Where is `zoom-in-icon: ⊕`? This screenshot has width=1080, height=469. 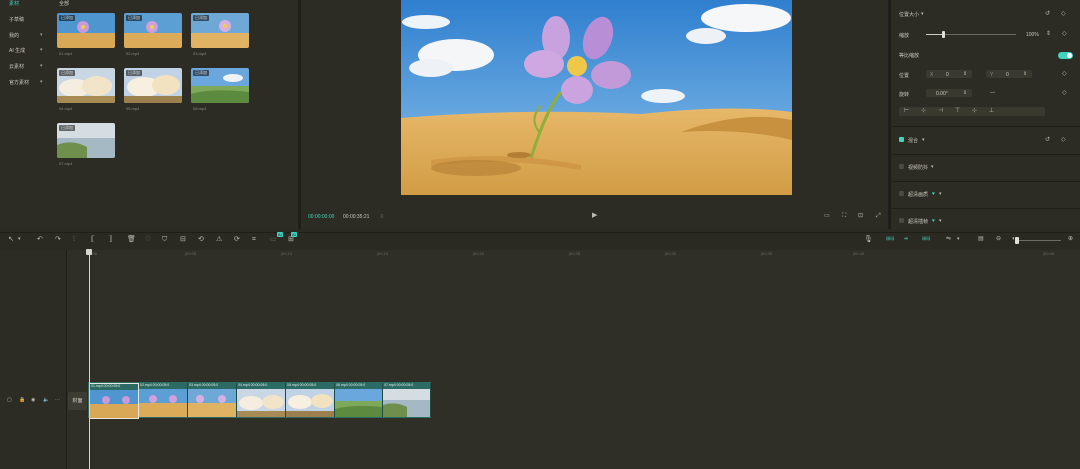
zoom-in-icon: ⊕ is located at coordinates (1070, 239).